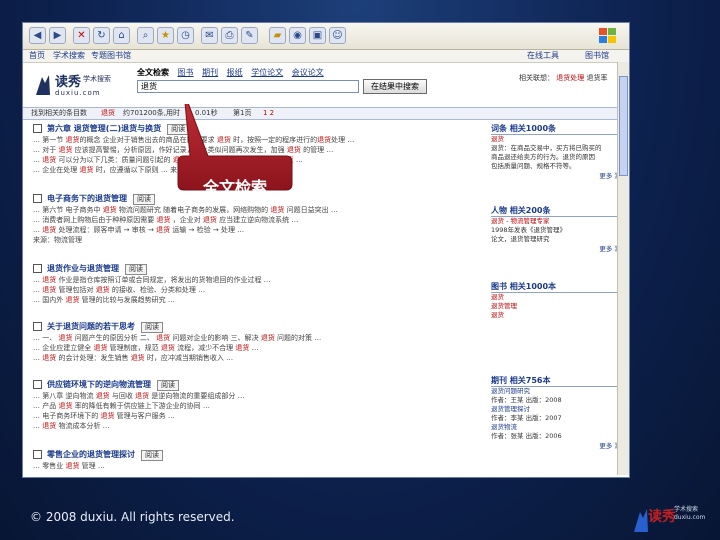 The height and width of the screenshot is (540, 720). What do you see at coordinates (607, 35) in the screenshot?
I see `windows-logo-icon` at bounding box center [607, 35].